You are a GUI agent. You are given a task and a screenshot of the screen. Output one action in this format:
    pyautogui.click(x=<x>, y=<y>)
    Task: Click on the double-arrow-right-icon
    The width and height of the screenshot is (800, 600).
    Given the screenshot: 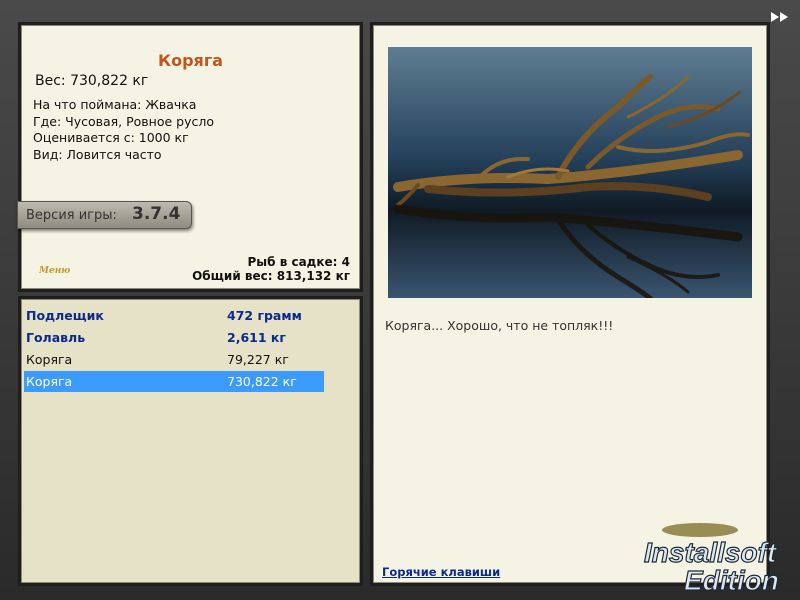 What is the action you would take?
    pyautogui.click(x=779, y=17)
    